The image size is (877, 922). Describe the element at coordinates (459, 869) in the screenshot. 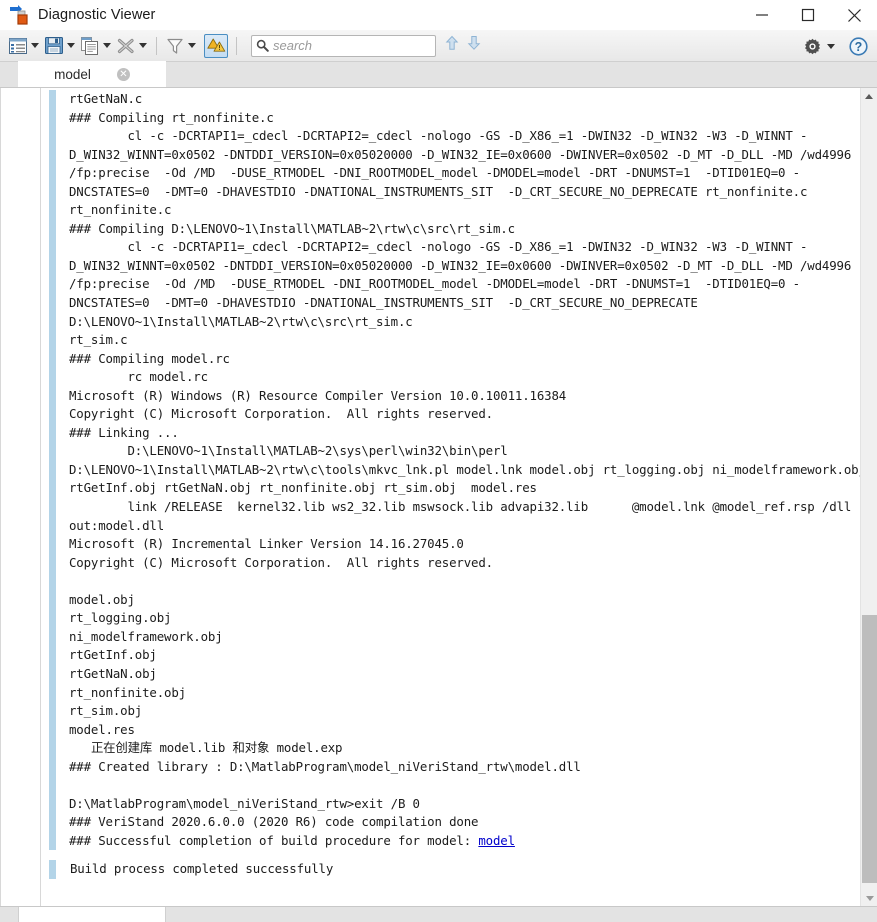

I see `status-message: Build process completed successfully` at that location.